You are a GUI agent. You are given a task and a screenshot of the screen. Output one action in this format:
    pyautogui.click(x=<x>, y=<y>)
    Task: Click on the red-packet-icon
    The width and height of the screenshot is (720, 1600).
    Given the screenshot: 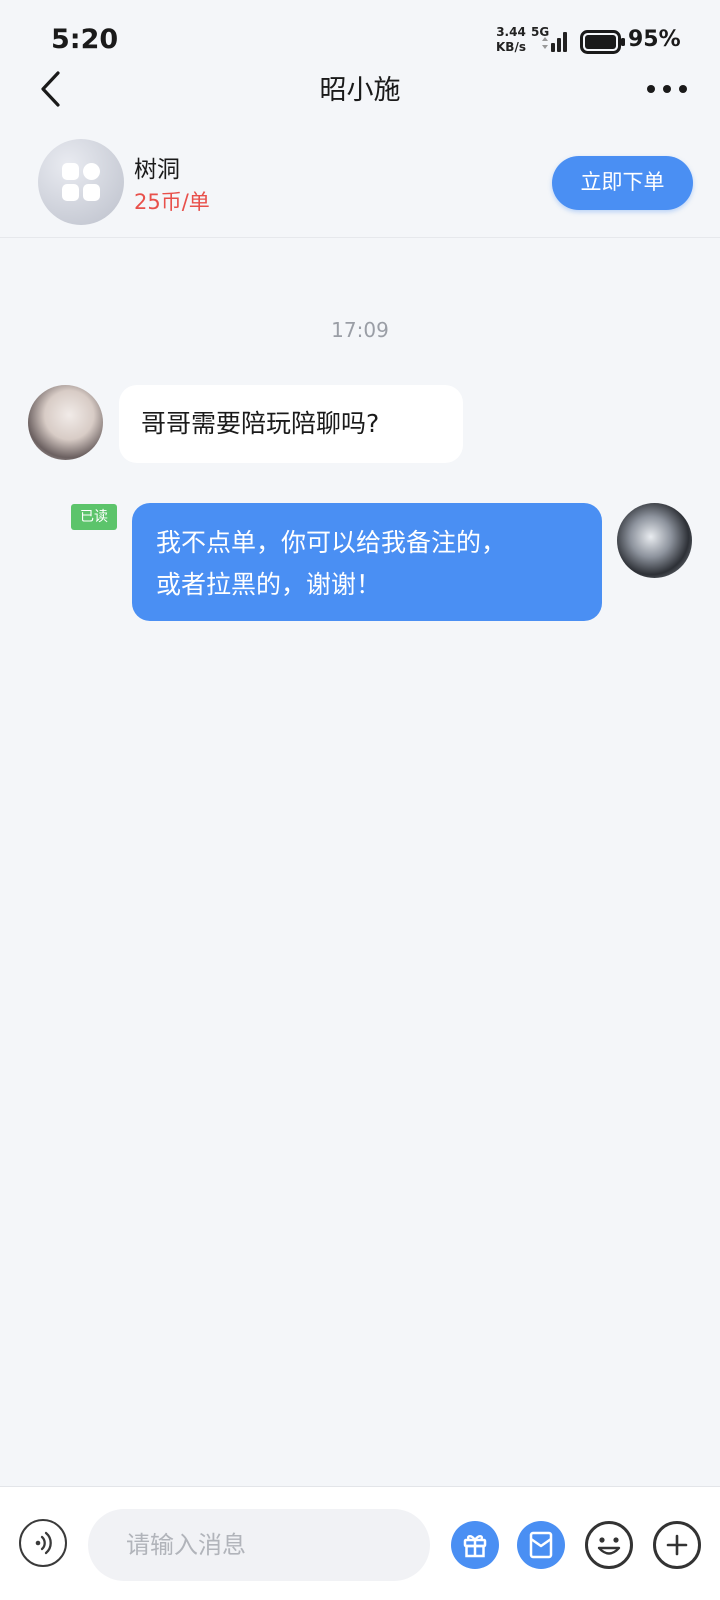 What is the action you would take?
    pyautogui.click(x=541, y=1545)
    